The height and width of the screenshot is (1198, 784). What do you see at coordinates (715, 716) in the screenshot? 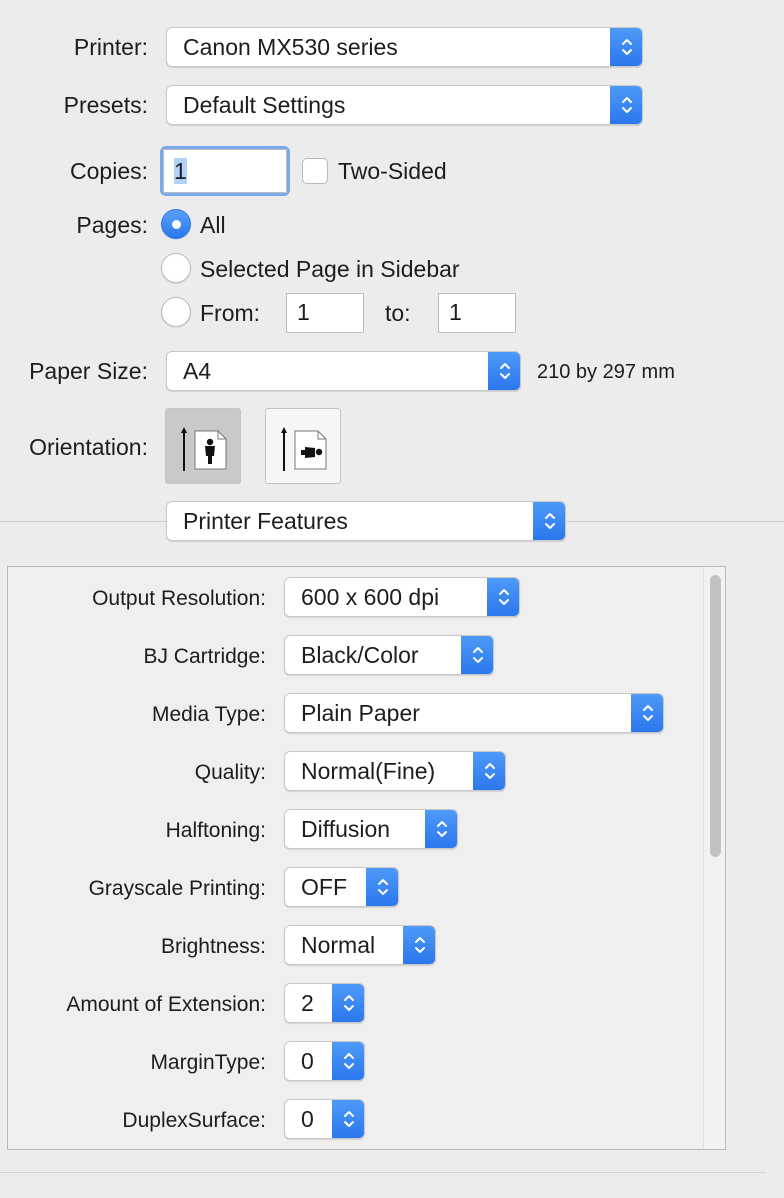
I see `scrollbar-thumb` at bounding box center [715, 716].